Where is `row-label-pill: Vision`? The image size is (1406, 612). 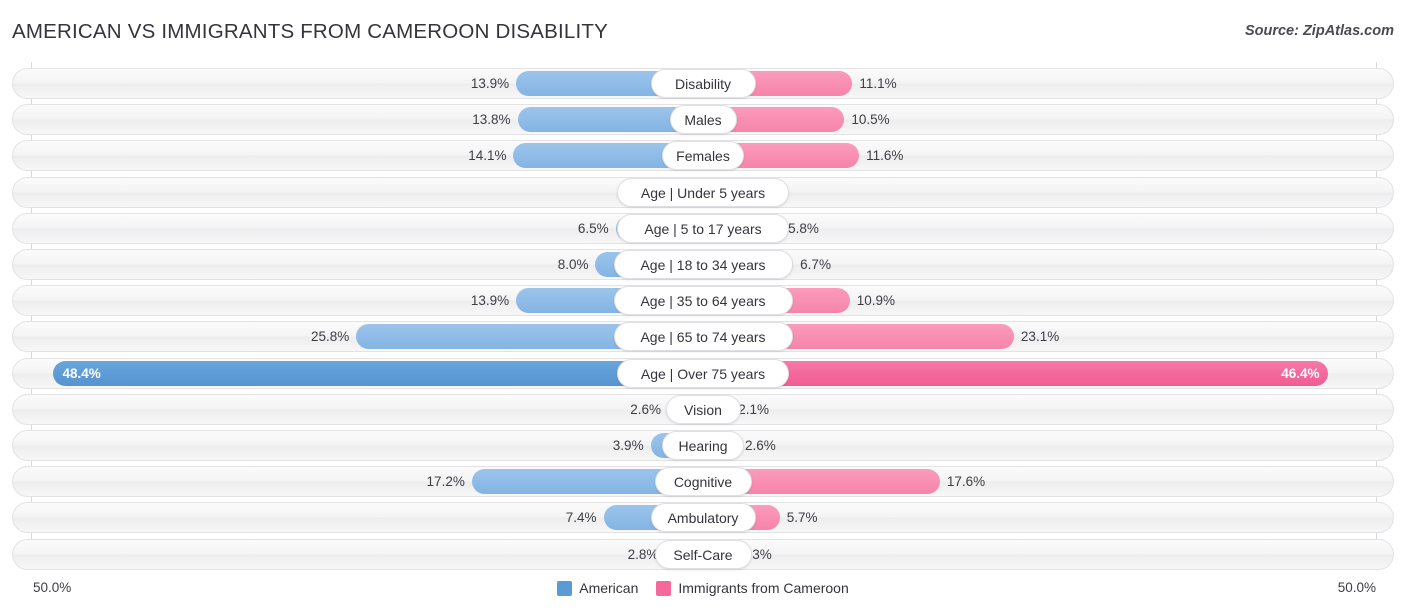 row-label-pill: Vision is located at coordinates (703, 409).